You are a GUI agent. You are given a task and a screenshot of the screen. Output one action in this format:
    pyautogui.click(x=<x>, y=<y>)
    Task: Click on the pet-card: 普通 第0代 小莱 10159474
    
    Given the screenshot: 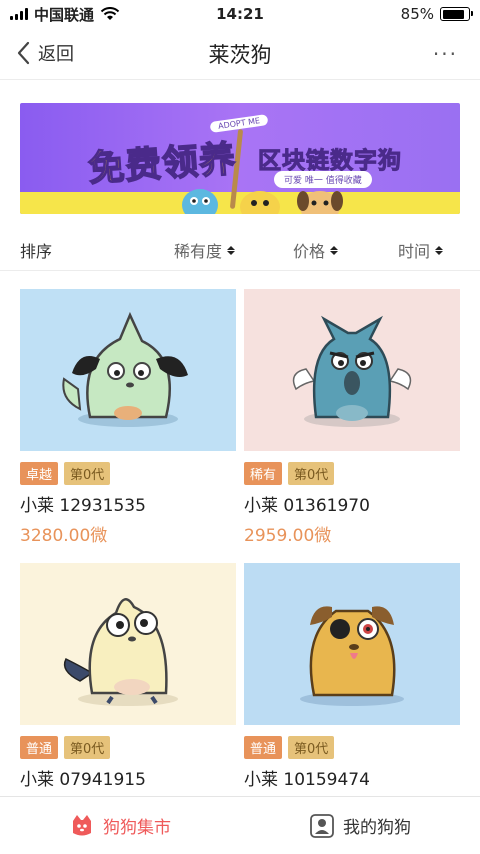 What is the action you would take?
    pyautogui.click(x=352, y=676)
    